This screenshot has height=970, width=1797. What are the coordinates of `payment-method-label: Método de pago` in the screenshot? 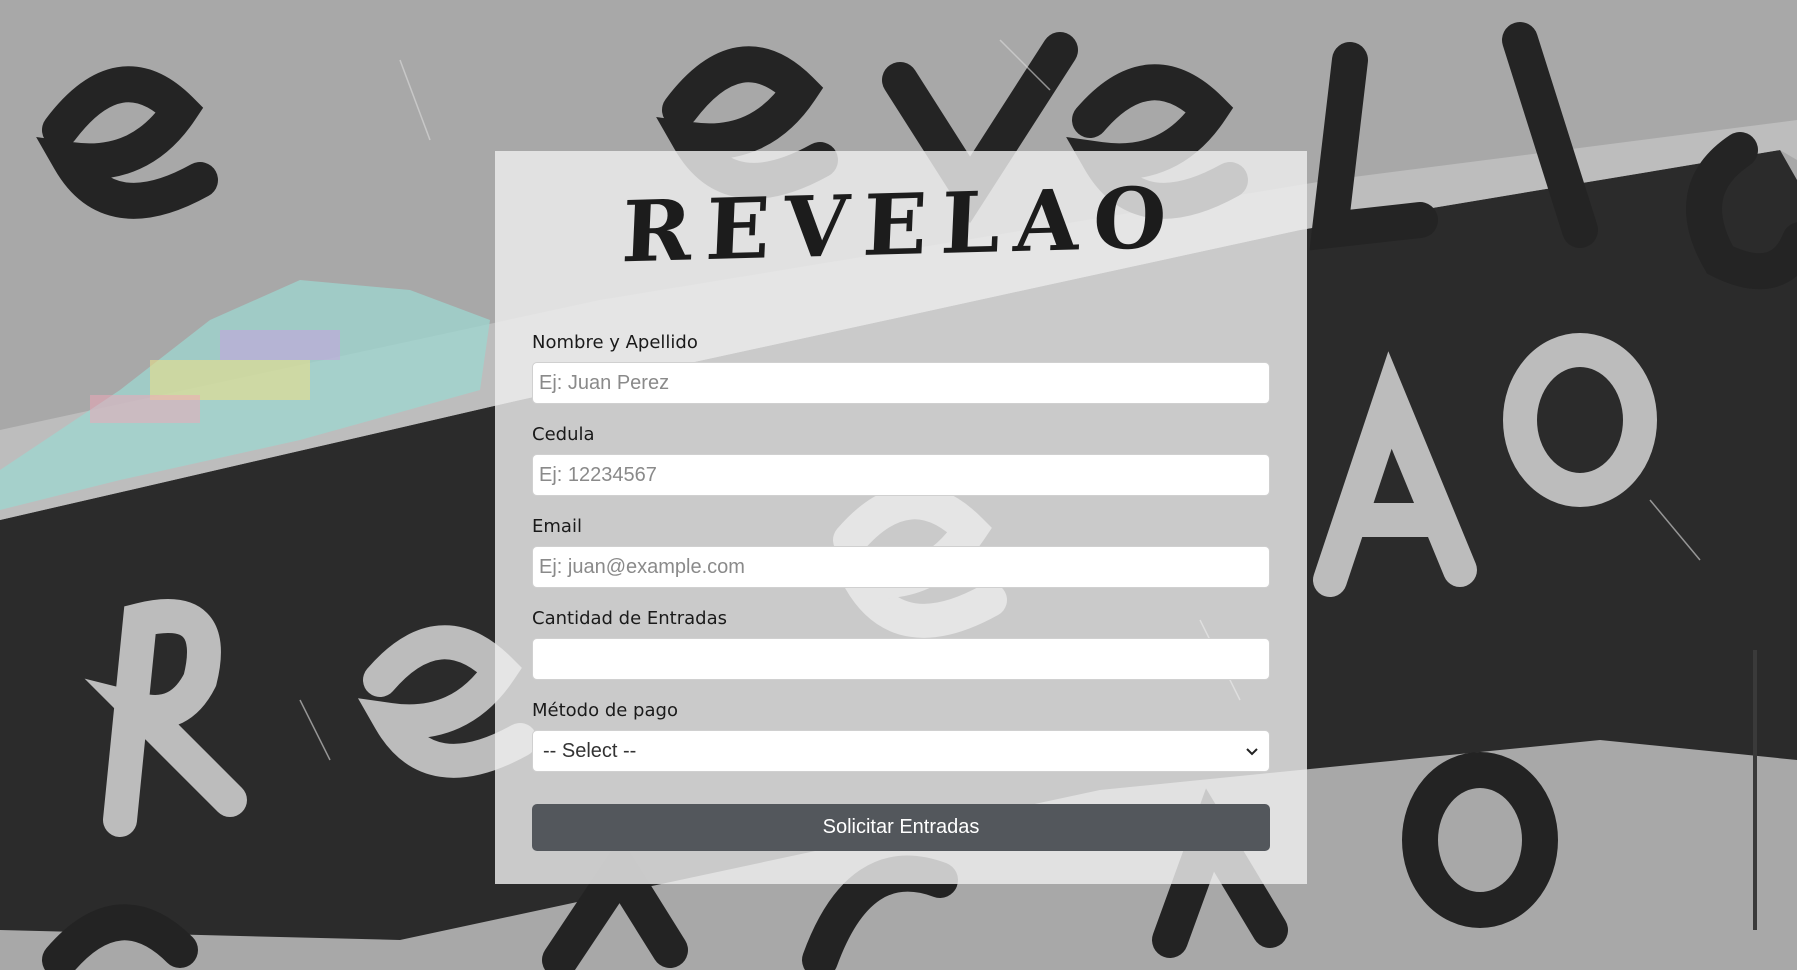 It's located at (605, 710).